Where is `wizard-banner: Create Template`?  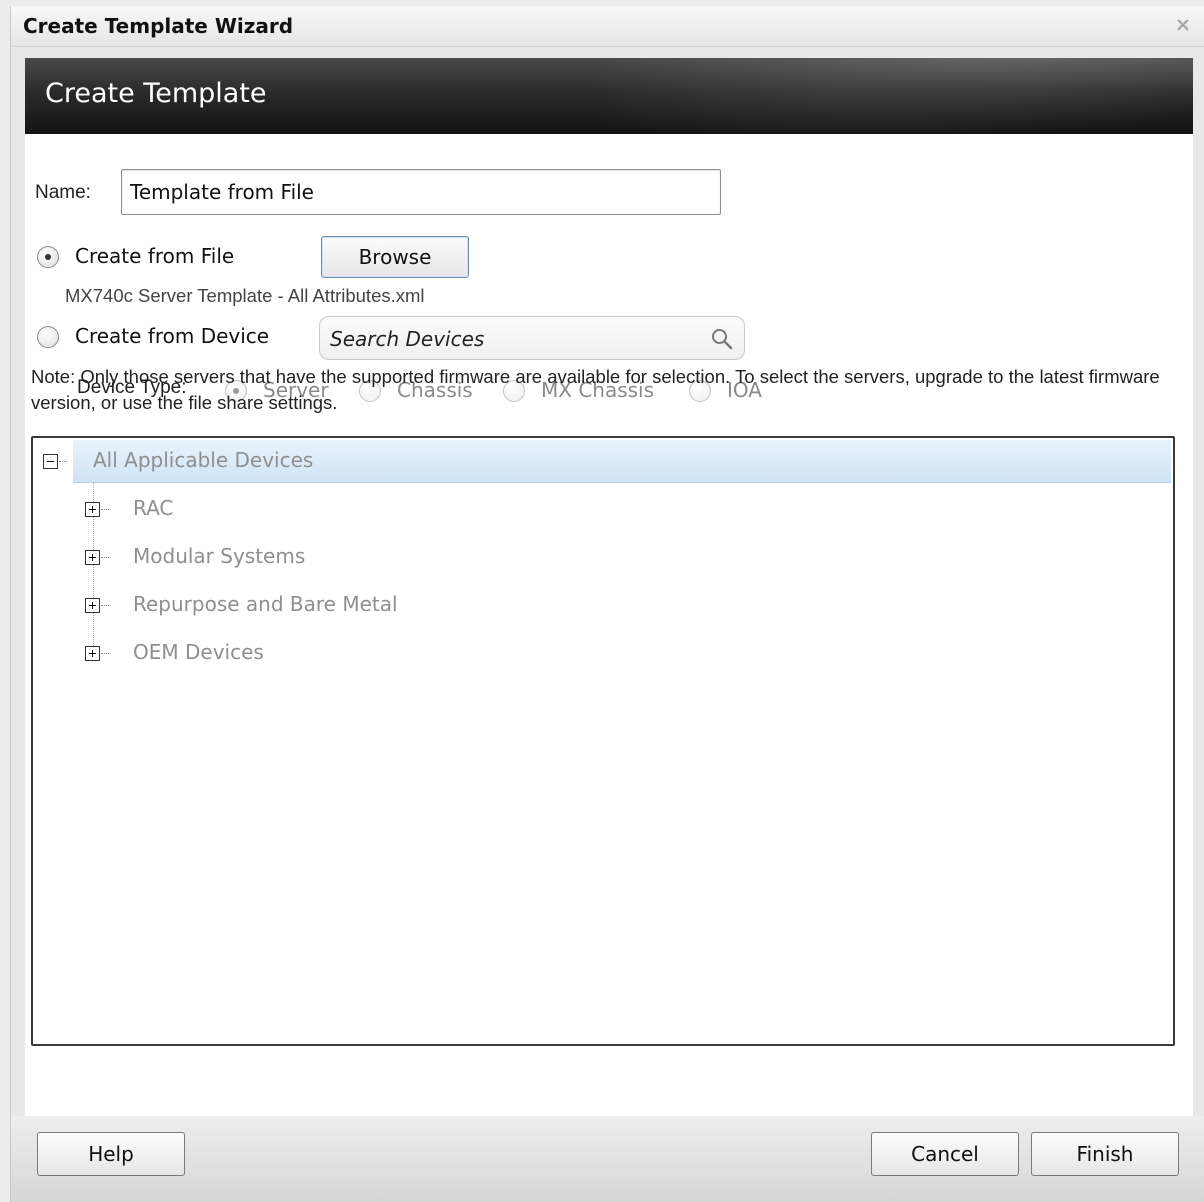 wizard-banner: Create Template is located at coordinates (609, 96).